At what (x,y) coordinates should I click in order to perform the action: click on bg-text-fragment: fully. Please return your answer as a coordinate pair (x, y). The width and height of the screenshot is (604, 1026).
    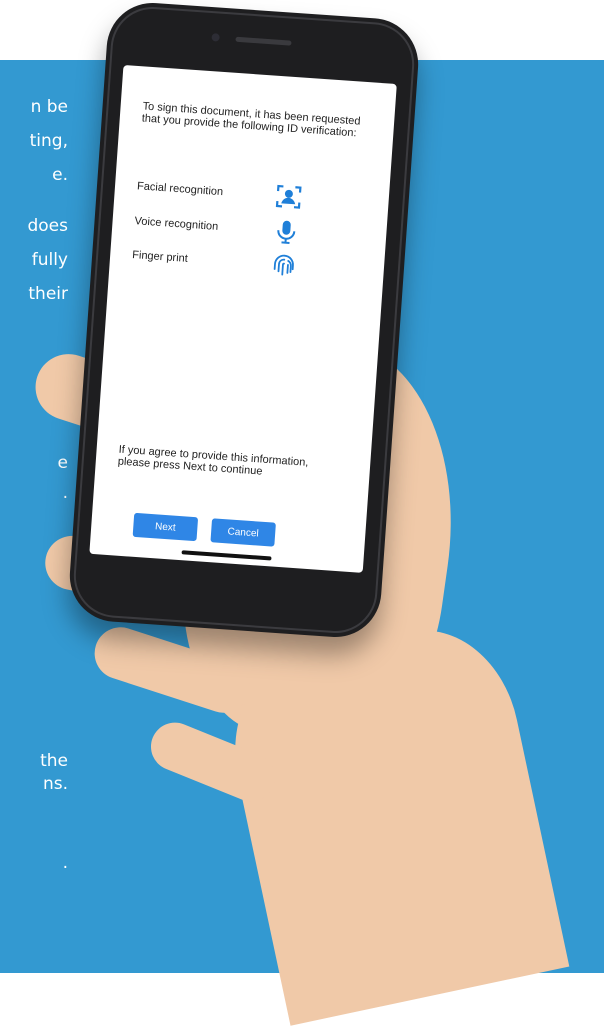
    Looking at the image, I should click on (49, 260).